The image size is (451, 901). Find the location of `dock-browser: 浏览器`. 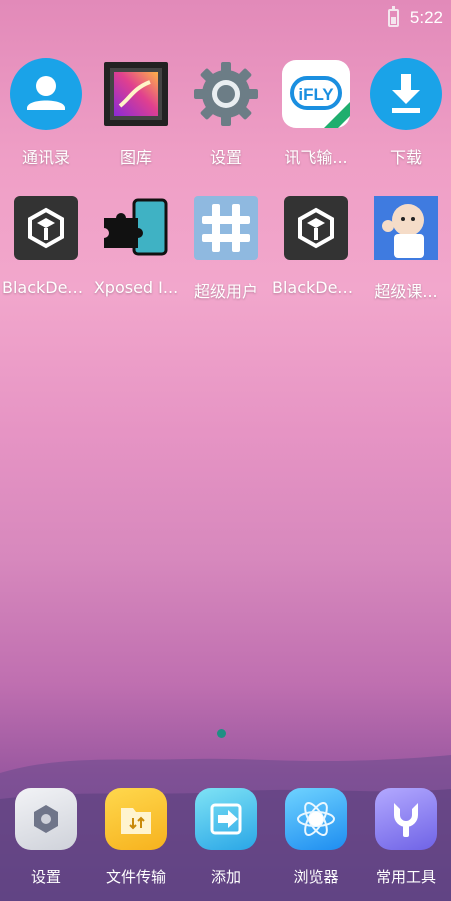

dock-browser: 浏览器 is located at coordinates (316, 844).